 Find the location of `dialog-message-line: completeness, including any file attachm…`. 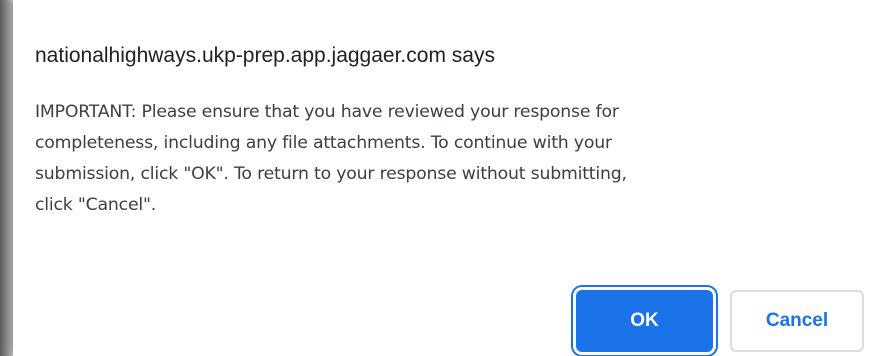

dialog-message-line: completeness, including any file attachm… is located at coordinates (323, 143).